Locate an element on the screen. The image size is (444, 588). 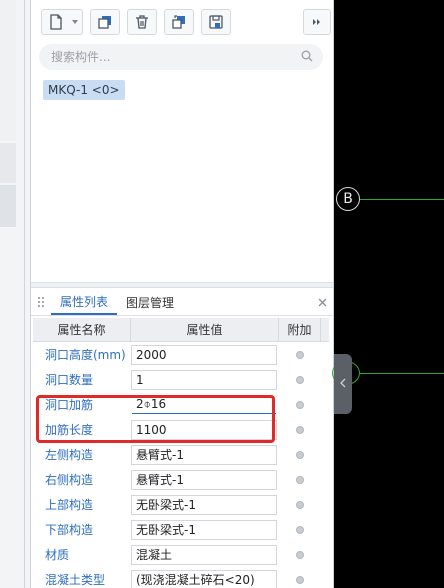
panel-divider is located at coordinates (182, 285).